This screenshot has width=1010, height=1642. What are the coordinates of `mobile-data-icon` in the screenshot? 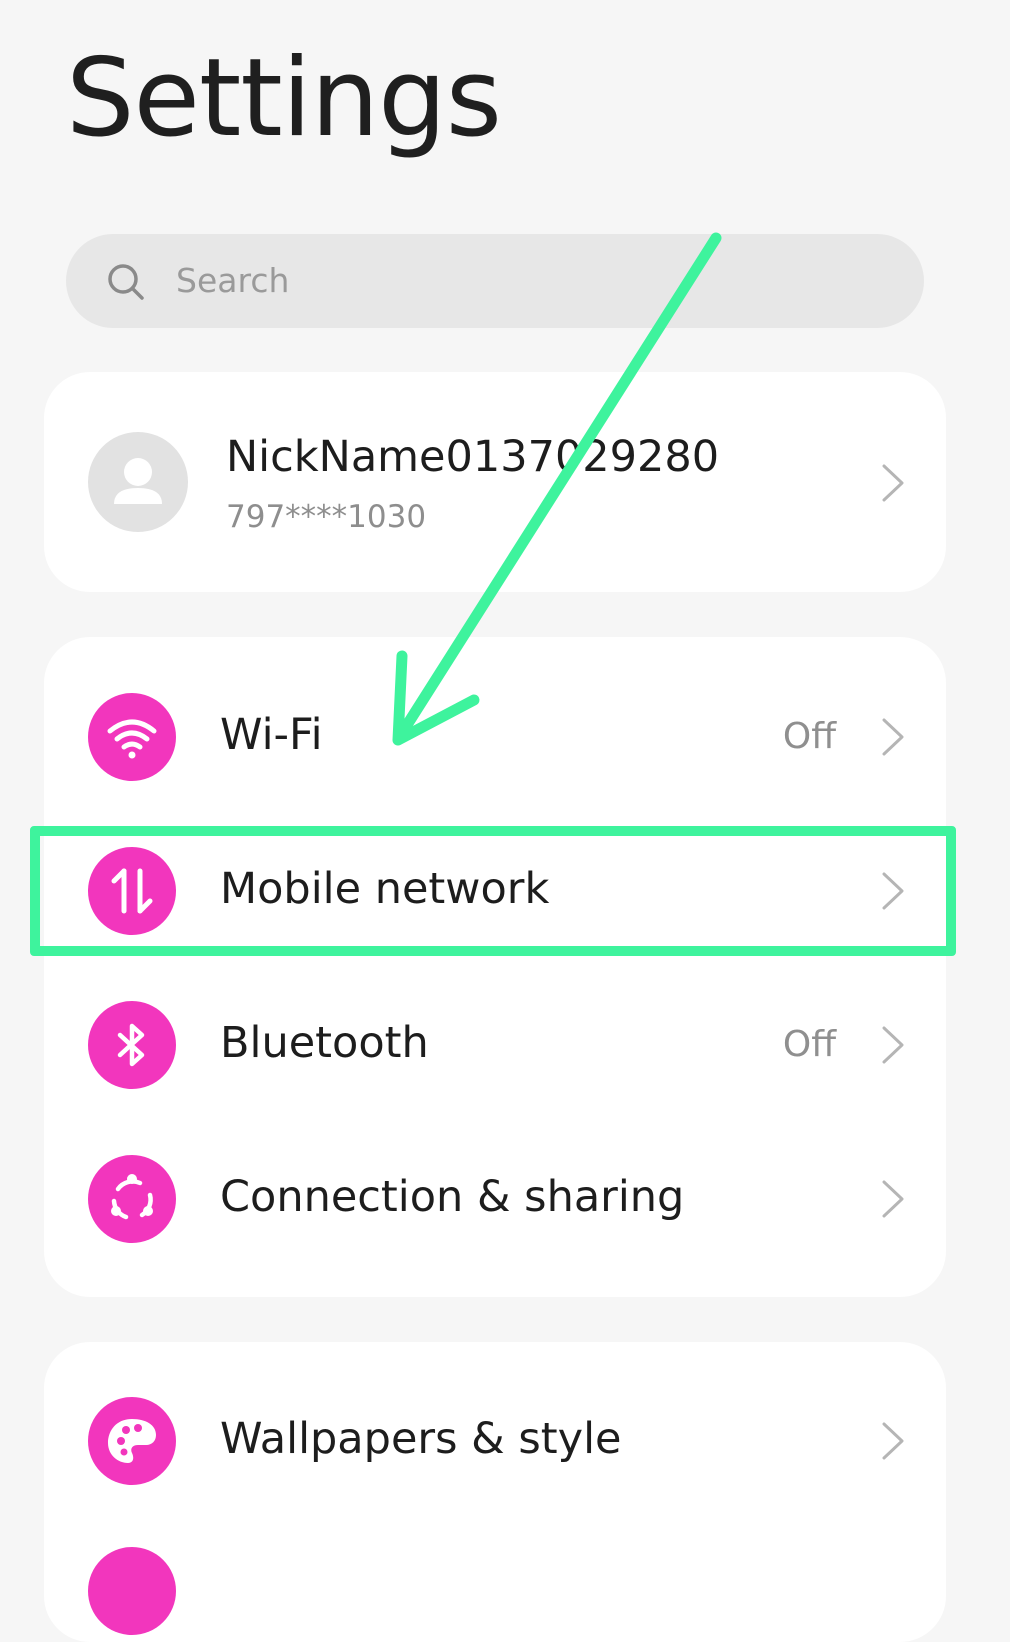 It's located at (132, 891).